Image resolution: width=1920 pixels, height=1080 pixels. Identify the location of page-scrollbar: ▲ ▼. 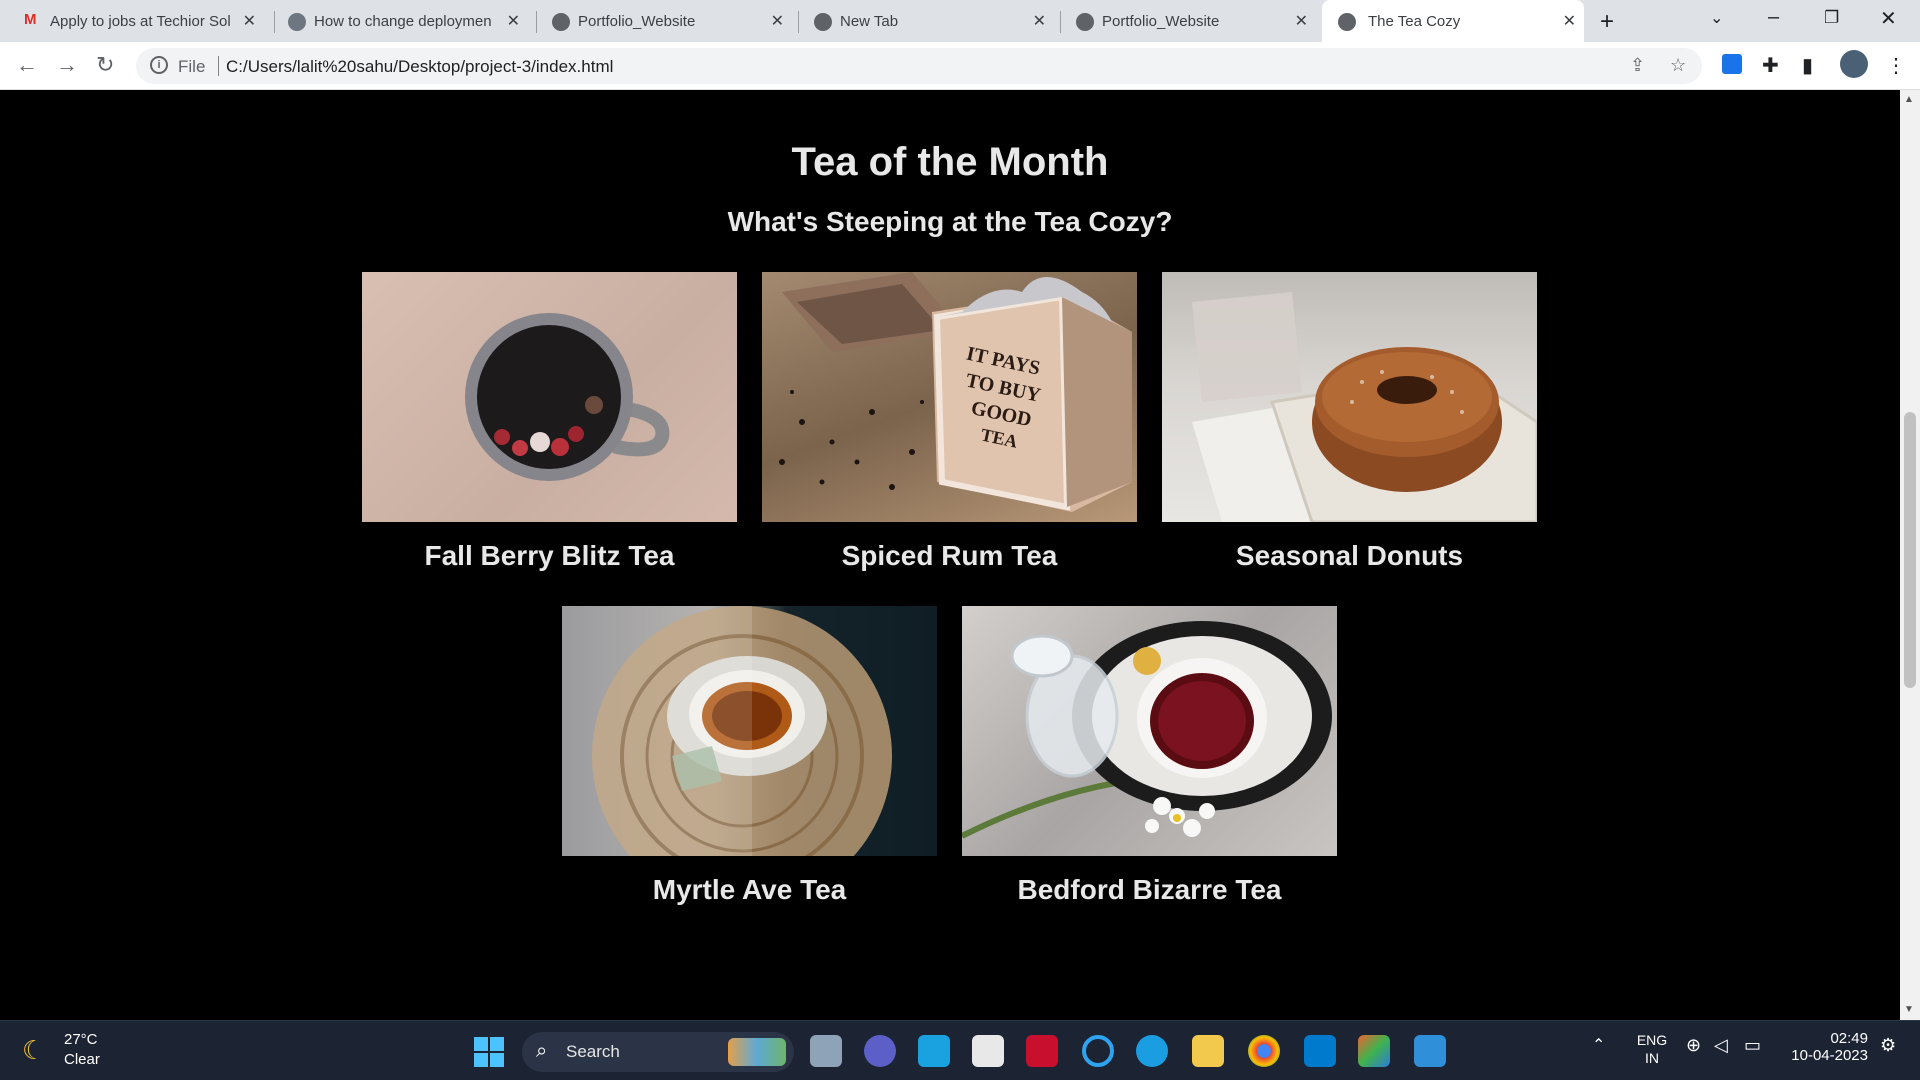
(1910, 555).